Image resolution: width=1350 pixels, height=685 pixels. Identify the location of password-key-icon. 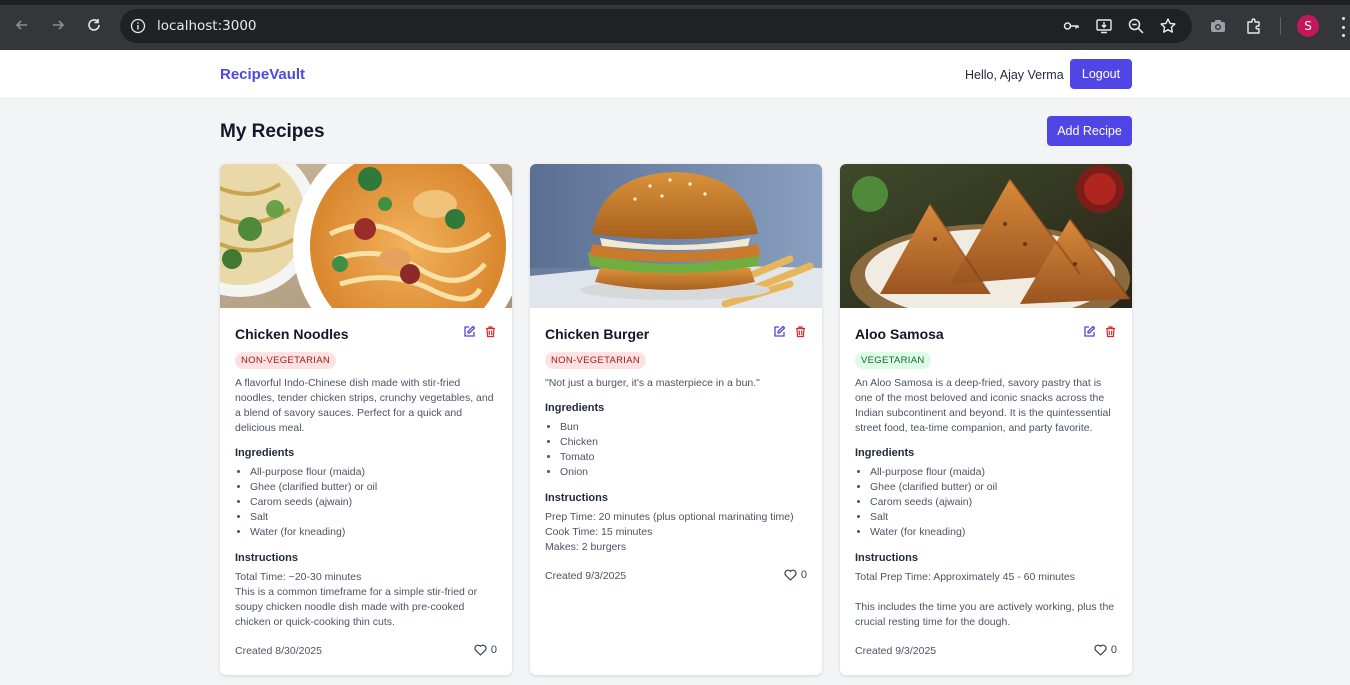
(1071, 26).